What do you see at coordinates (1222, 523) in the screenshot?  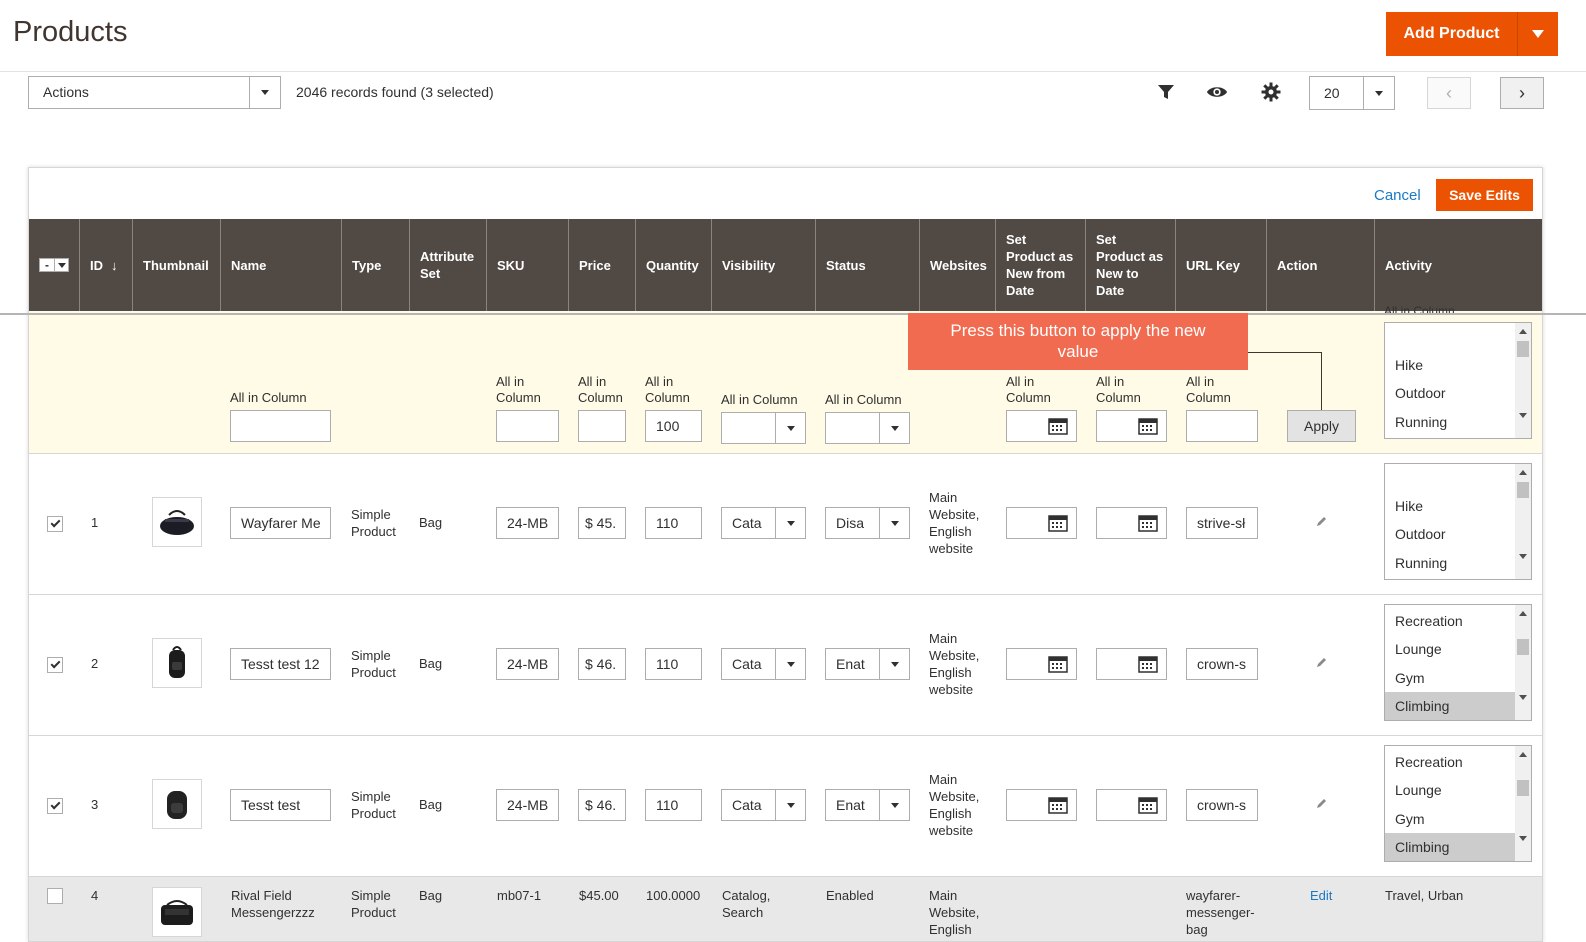 I see `row-url-key-input: strive-sł` at bounding box center [1222, 523].